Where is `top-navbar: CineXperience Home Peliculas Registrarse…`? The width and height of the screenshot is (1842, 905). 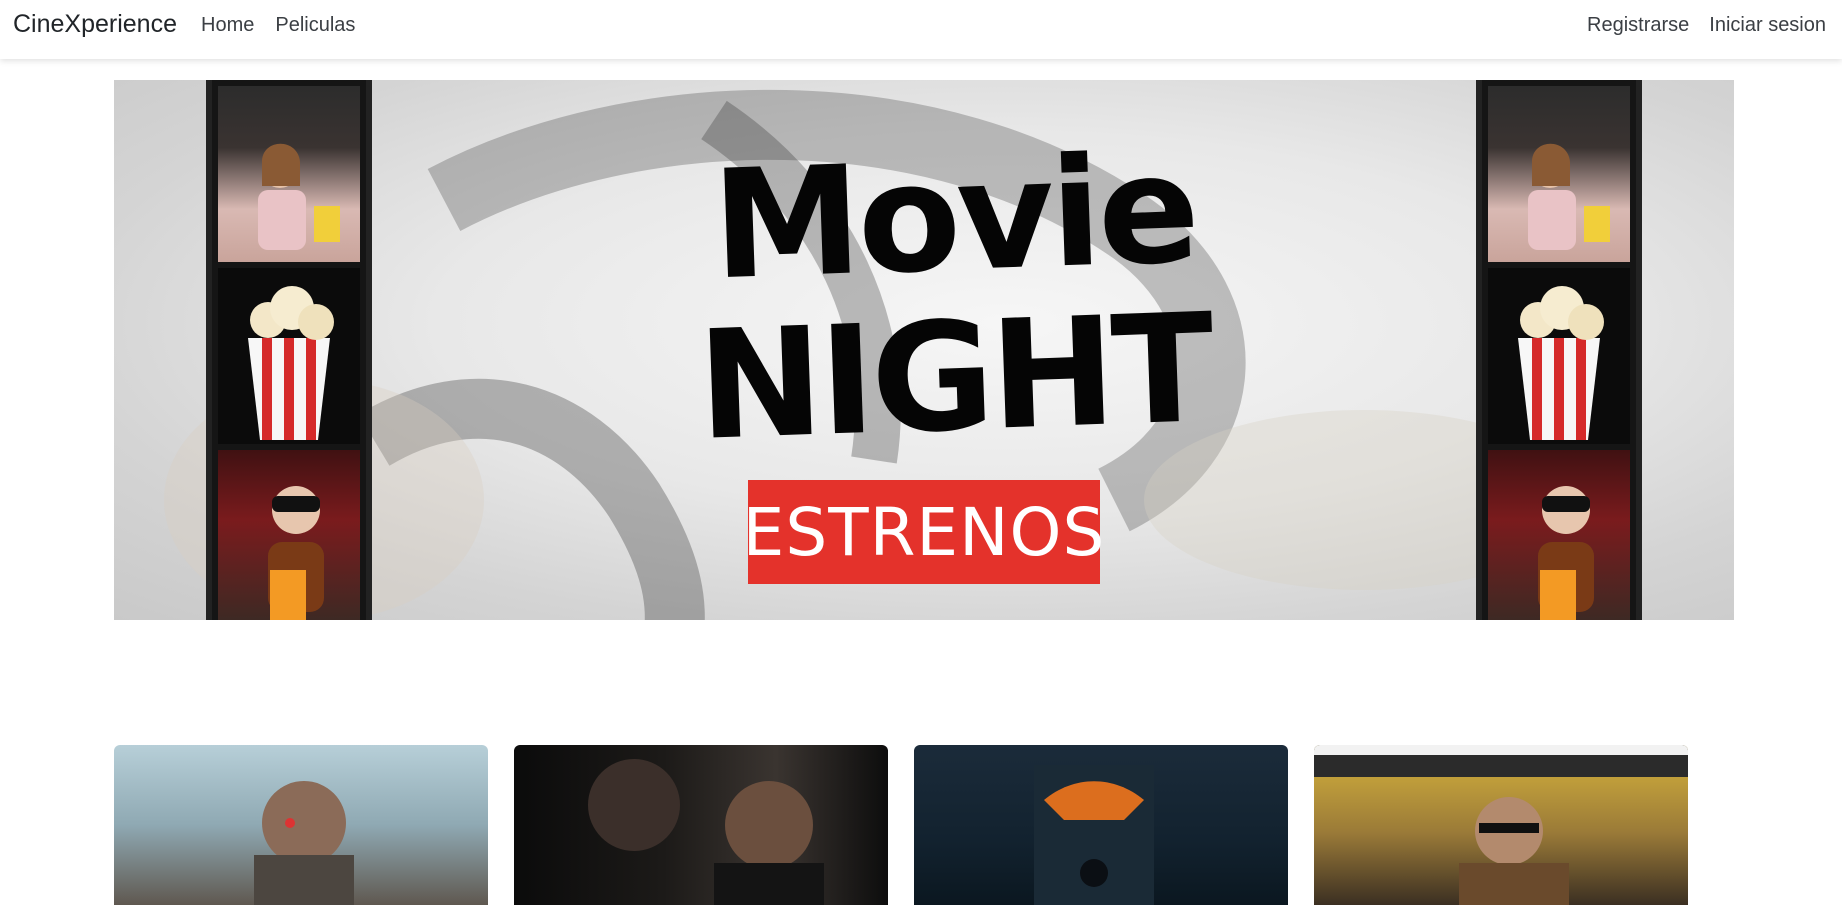
top-navbar: CineXperience Home Peliculas Registrarse… is located at coordinates (921, 29).